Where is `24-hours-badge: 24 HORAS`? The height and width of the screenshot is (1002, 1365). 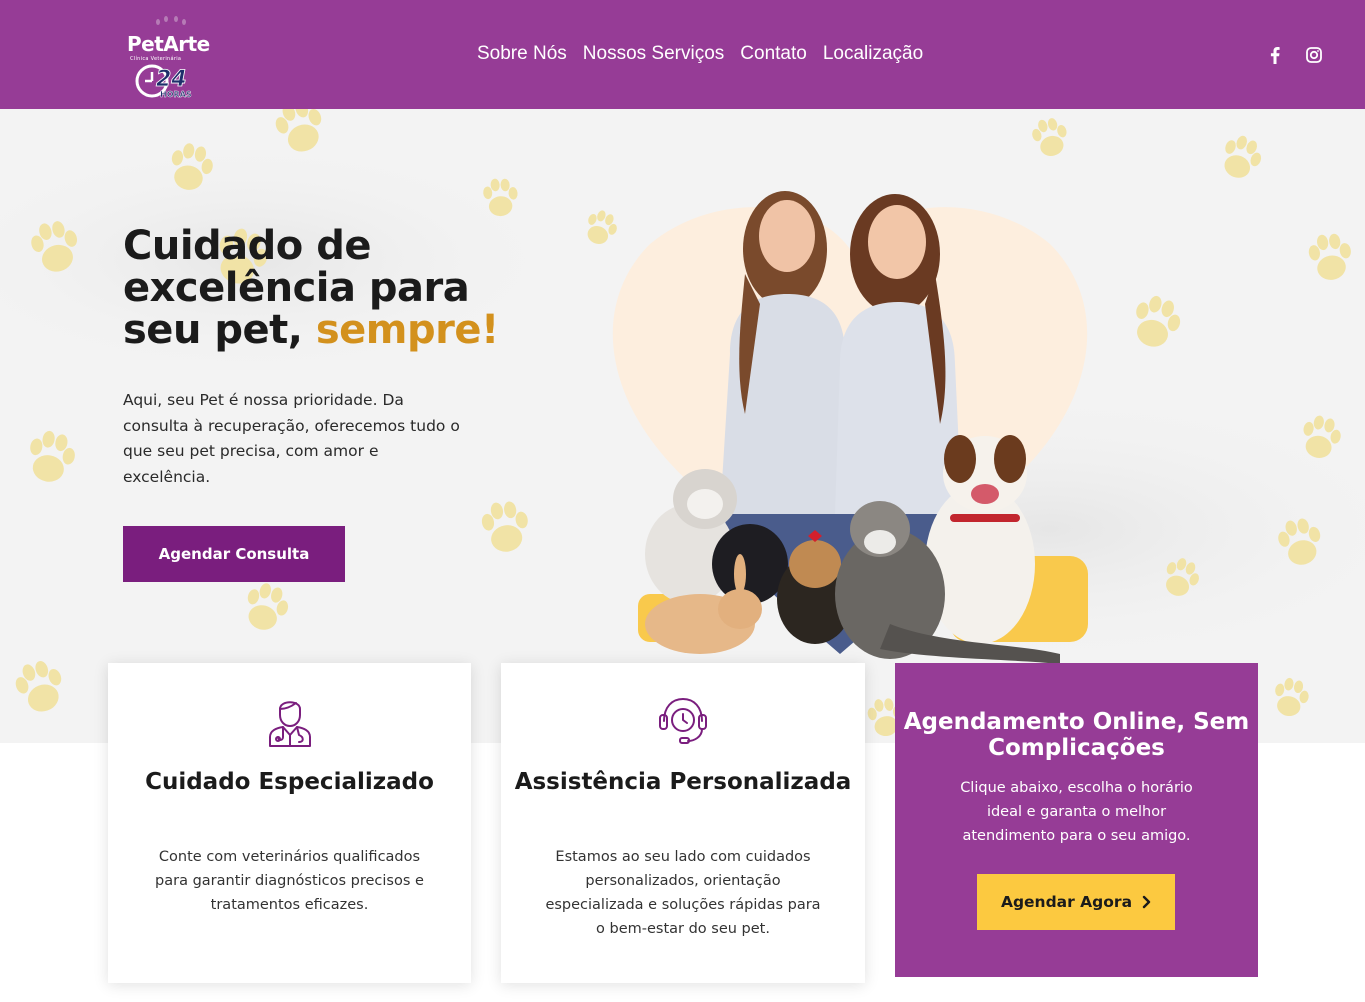
24-hours-badge: 24 HORAS is located at coordinates (163, 81).